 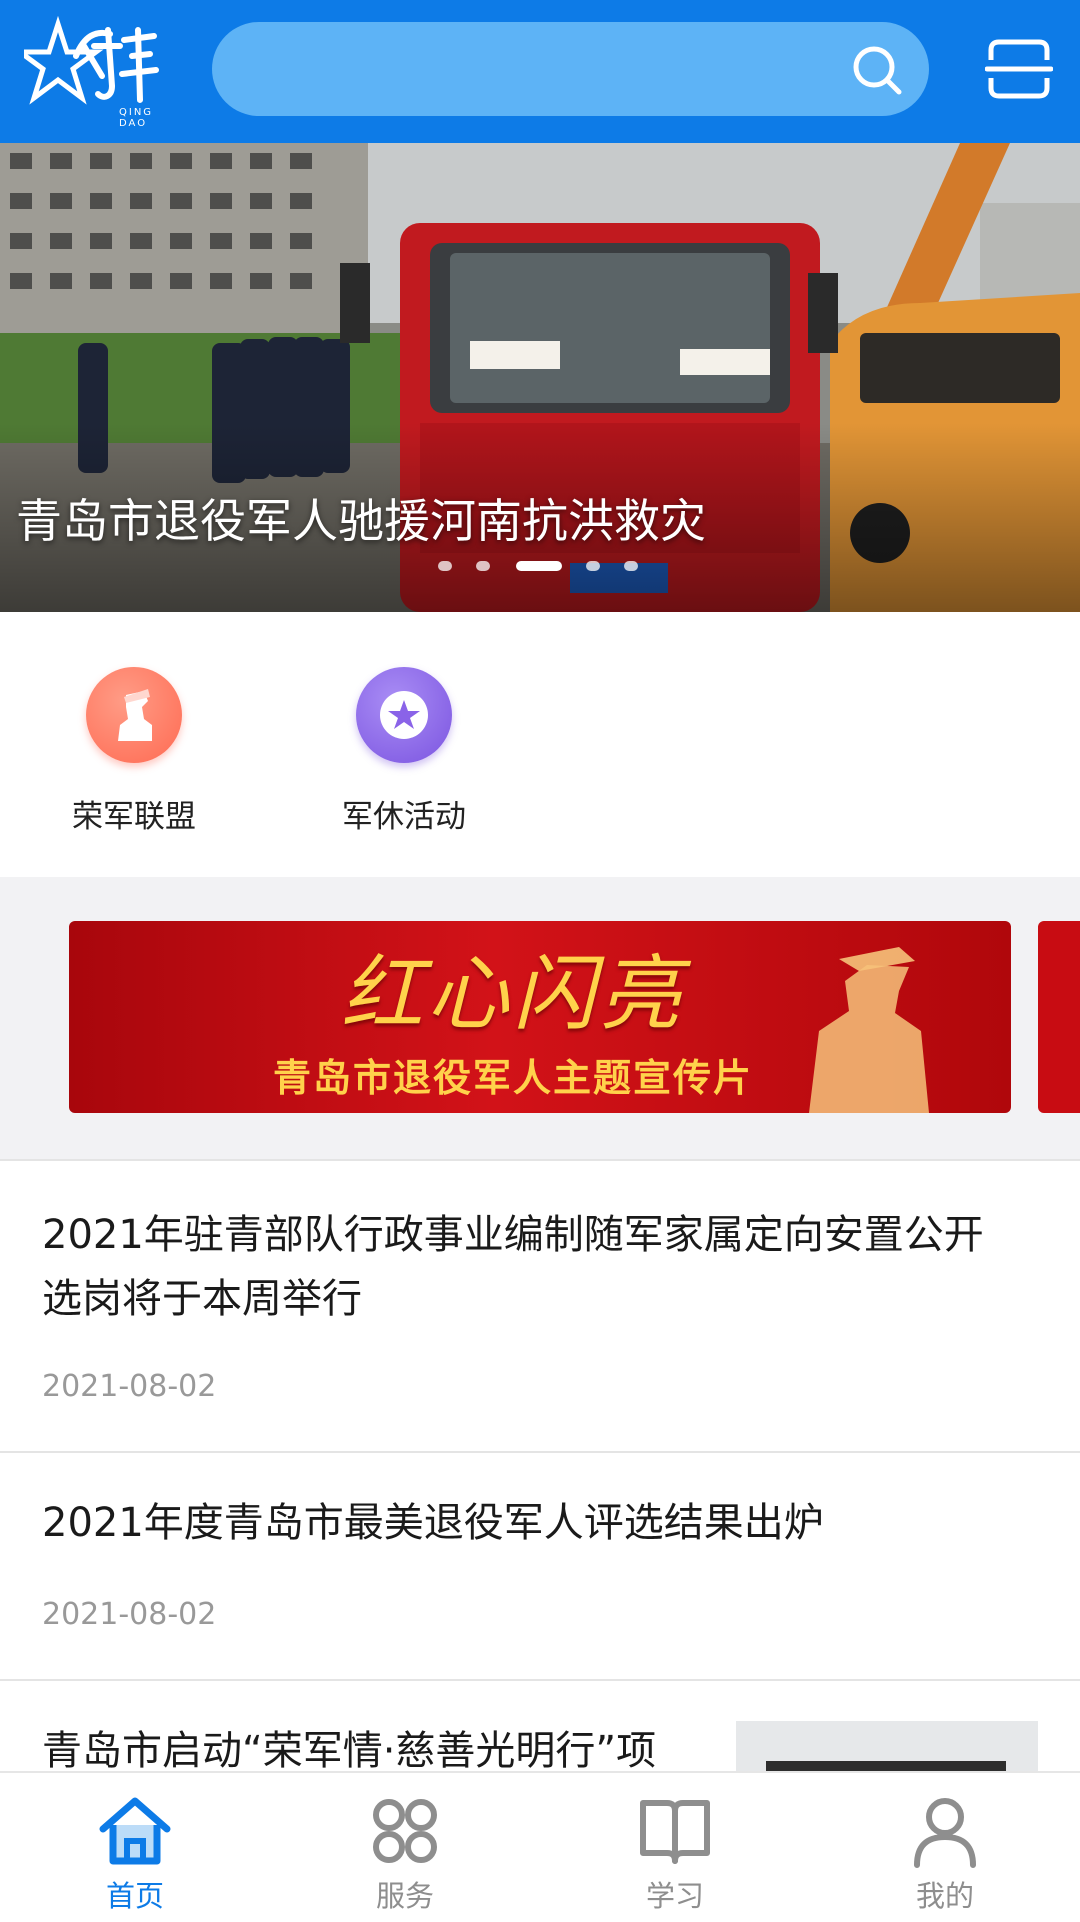 What do you see at coordinates (570, 69) in the screenshot?
I see `search-bar` at bounding box center [570, 69].